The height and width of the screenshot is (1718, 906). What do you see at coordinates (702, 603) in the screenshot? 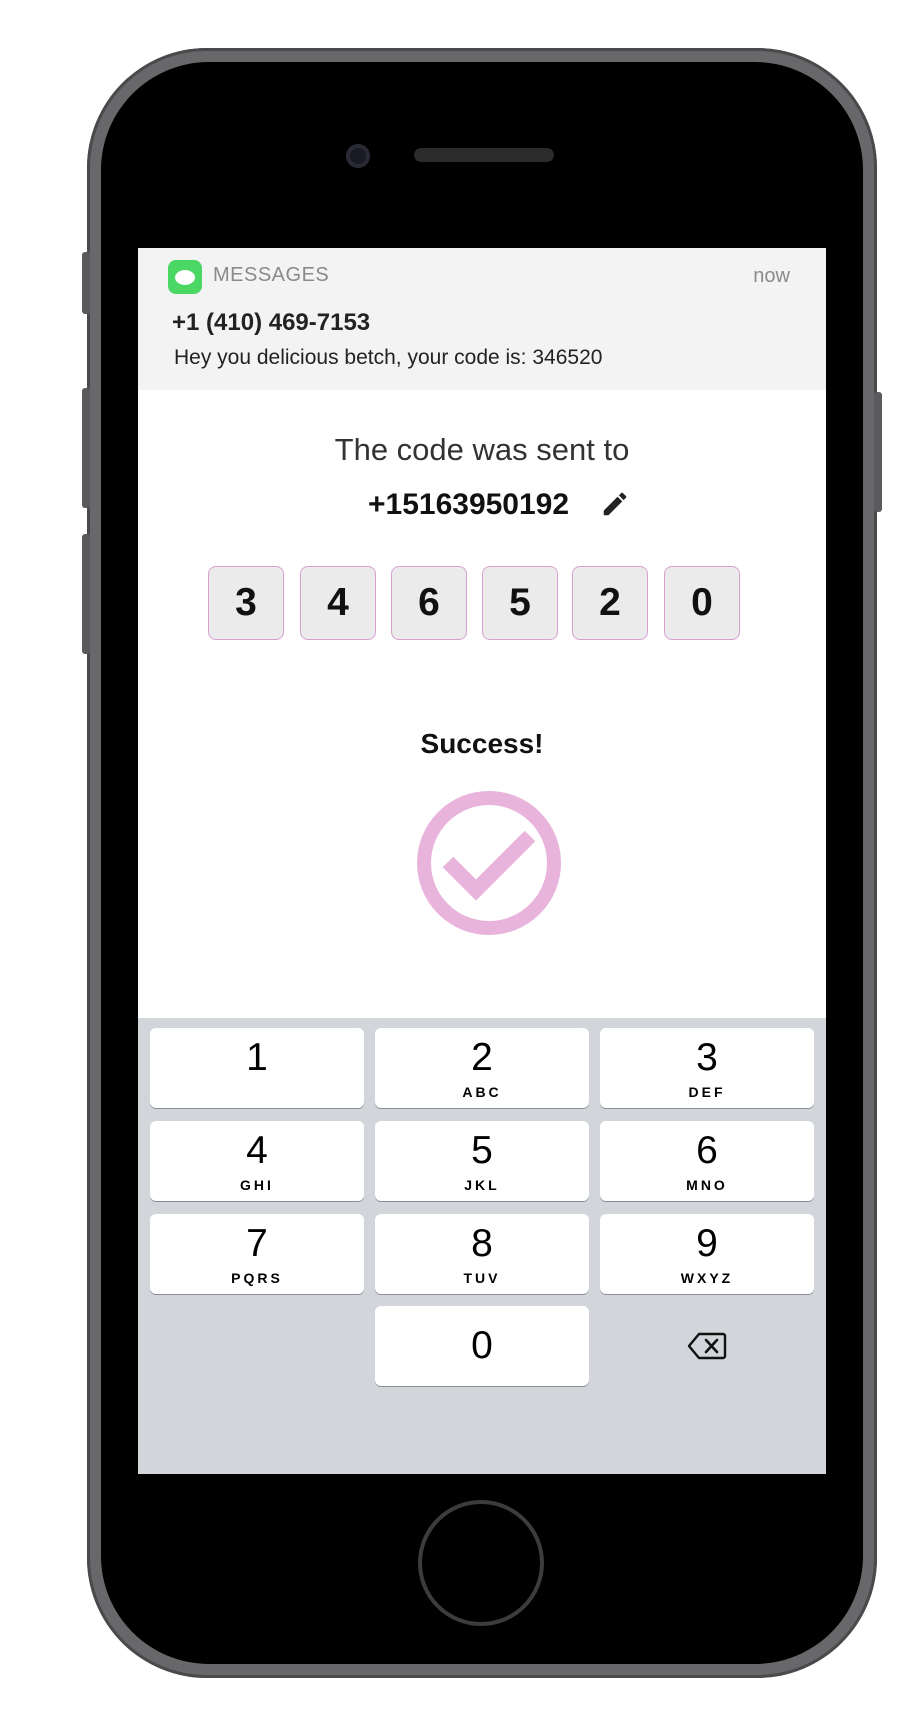
I see `code-digit-input: 0` at bounding box center [702, 603].